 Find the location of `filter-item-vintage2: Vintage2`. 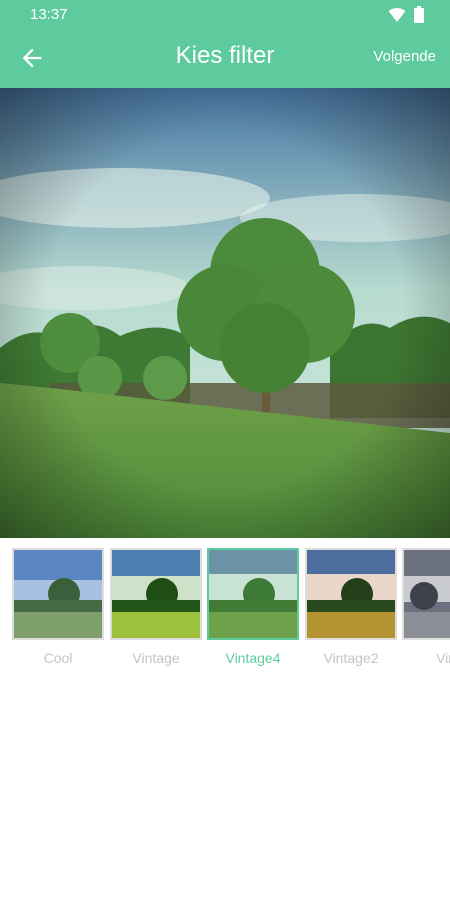

filter-item-vintage2: Vintage2 is located at coordinates (351, 607).